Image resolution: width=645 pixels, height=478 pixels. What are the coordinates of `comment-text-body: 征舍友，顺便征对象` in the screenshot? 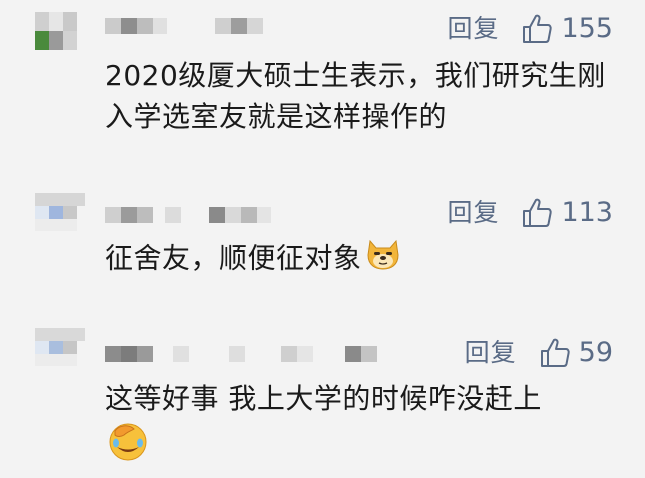 It's located at (233, 258).